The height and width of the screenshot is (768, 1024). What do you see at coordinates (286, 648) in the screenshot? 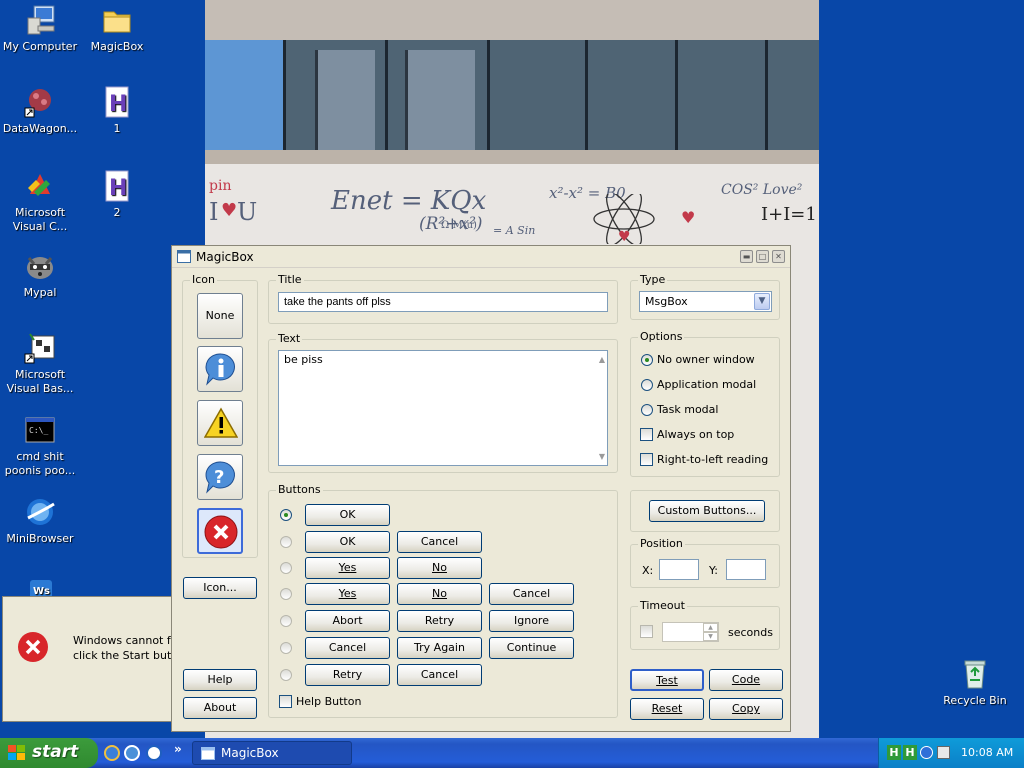
I see `buttons-radio-cancel-tryagain-continue` at bounding box center [286, 648].